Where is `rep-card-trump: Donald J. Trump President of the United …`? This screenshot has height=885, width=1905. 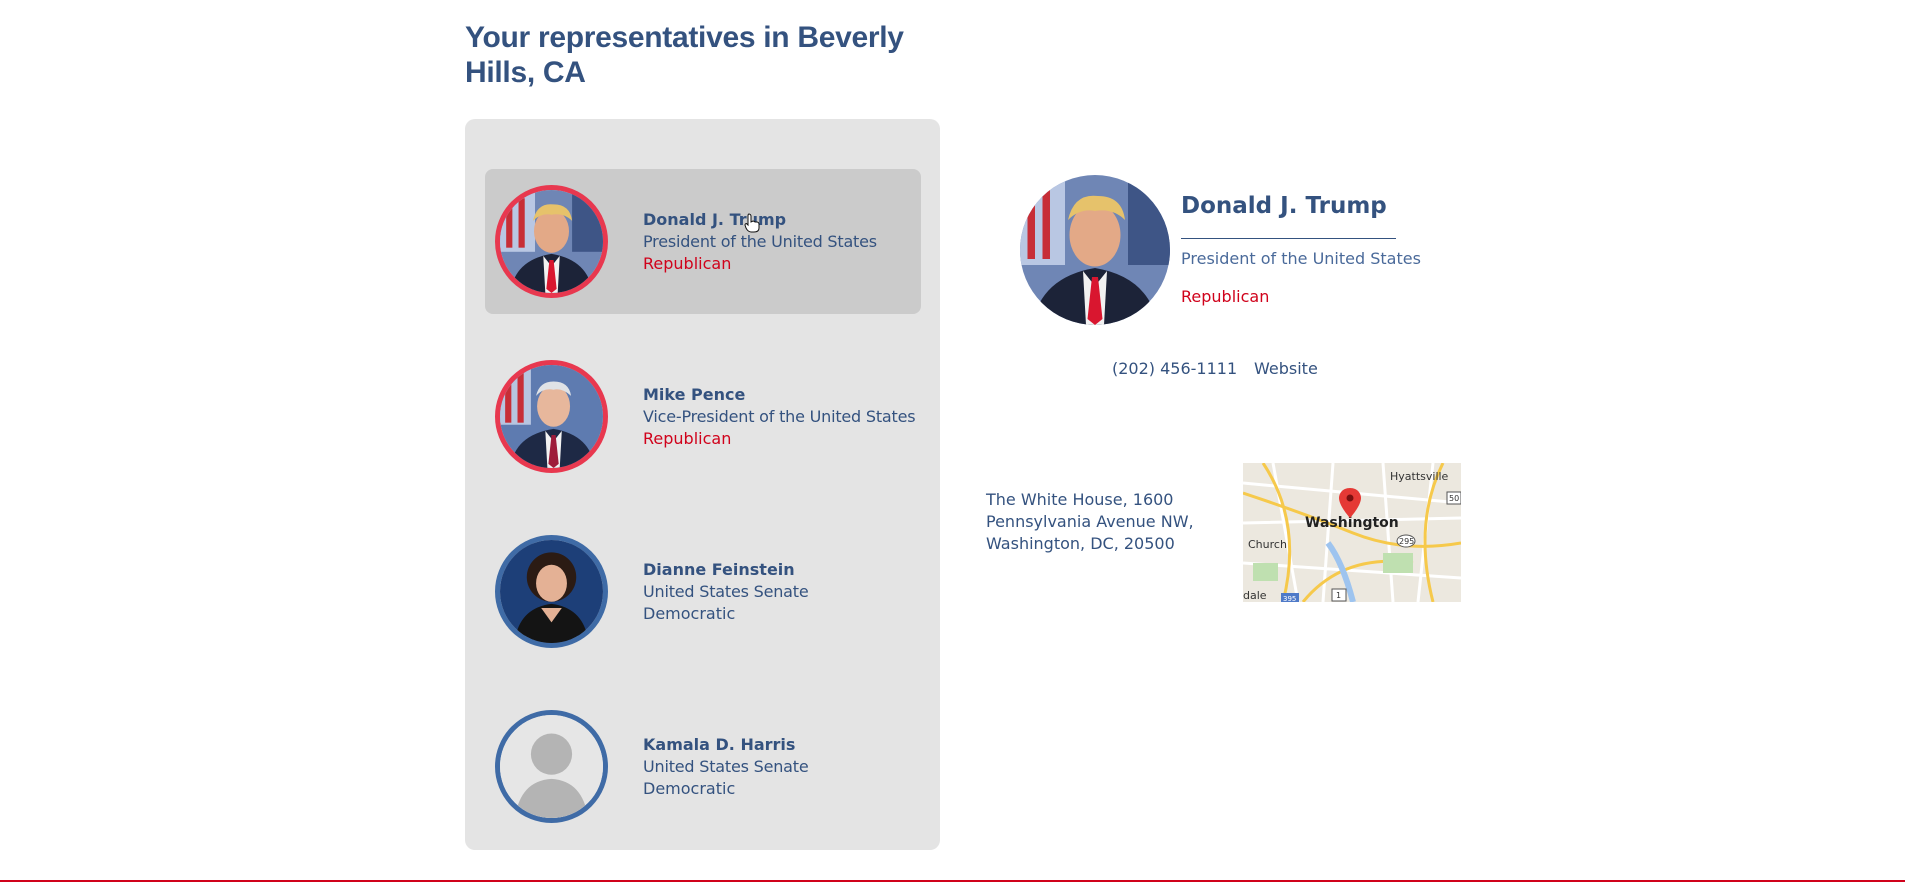
rep-card-trump: Donald J. Trump President of the United … is located at coordinates (703, 241).